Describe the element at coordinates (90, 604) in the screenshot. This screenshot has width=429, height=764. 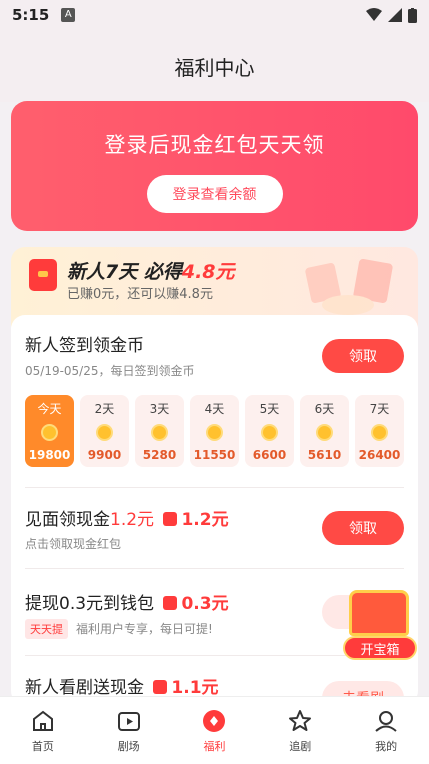
I see `task-title-text: 提现0.3元到钱包` at that location.